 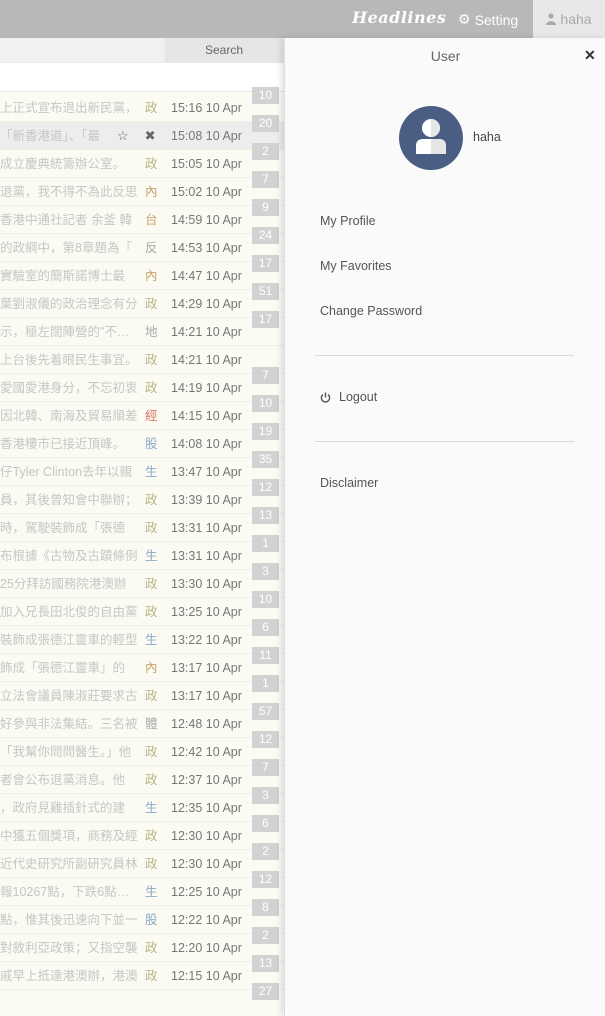 What do you see at coordinates (70, 472) in the screenshot?
I see `news-headline: 仔Tyler Clinton去年以親` at bounding box center [70, 472].